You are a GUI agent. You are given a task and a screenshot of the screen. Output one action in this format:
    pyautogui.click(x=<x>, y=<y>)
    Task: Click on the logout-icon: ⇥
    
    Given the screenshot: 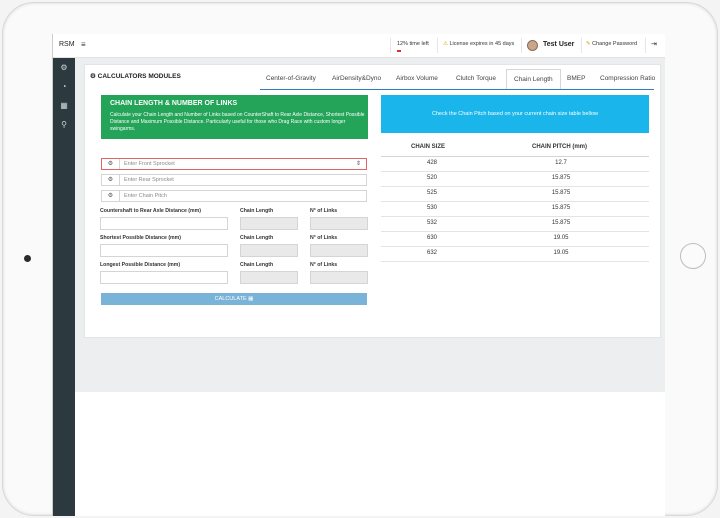 What is the action you would take?
    pyautogui.click(x=654, y=44)
    